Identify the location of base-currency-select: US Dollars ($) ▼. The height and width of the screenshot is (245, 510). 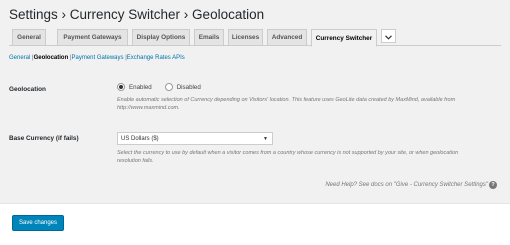
(195, 138).